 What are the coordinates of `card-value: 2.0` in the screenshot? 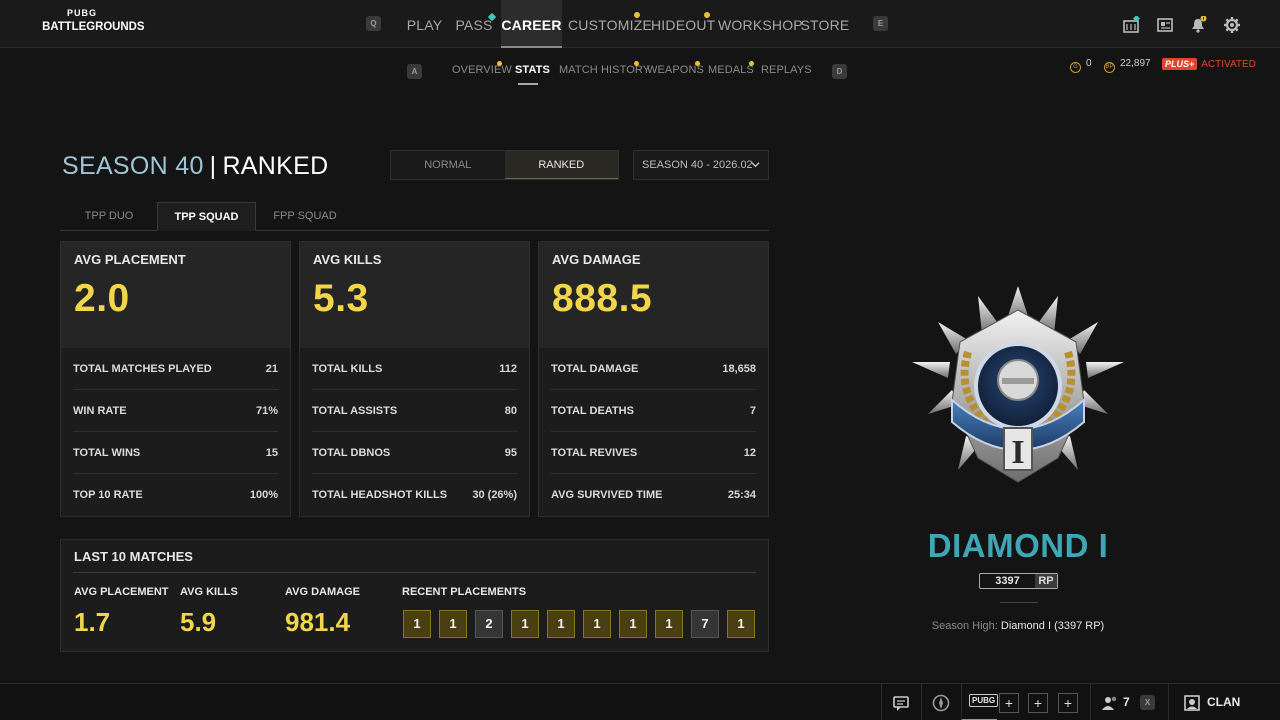 It's located at (102, 298).